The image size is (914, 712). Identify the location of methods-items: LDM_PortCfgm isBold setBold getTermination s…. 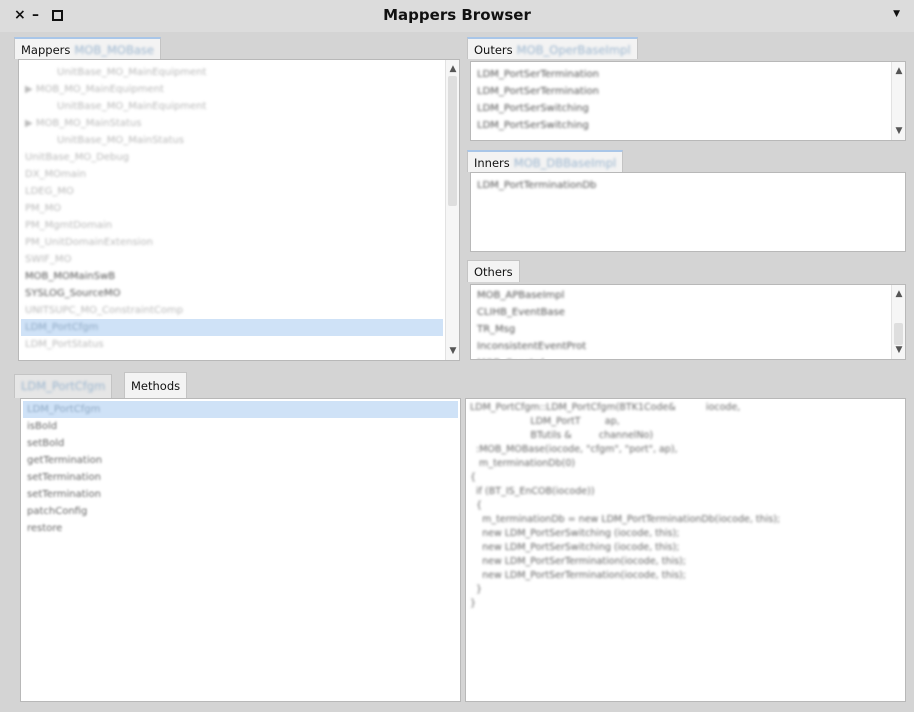
(240, 469).